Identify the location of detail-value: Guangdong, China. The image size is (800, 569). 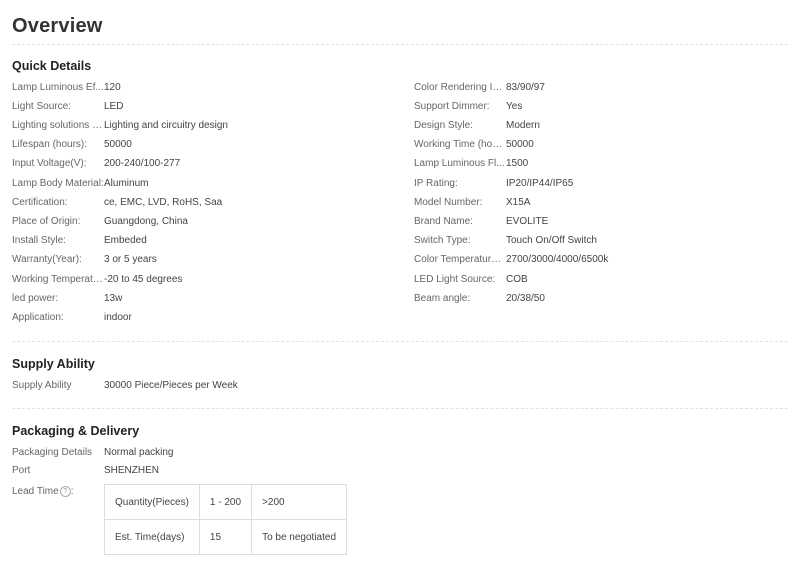
(146, 221).